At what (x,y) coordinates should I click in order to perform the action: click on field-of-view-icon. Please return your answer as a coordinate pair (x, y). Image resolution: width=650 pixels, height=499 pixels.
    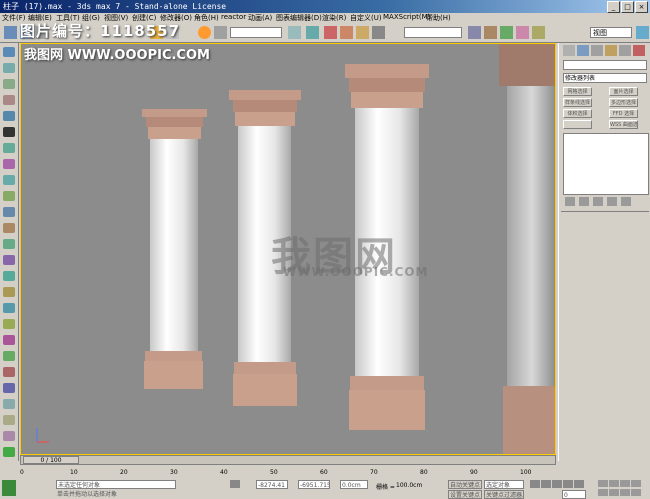
    Looking at the image, I should click on (603, 492).